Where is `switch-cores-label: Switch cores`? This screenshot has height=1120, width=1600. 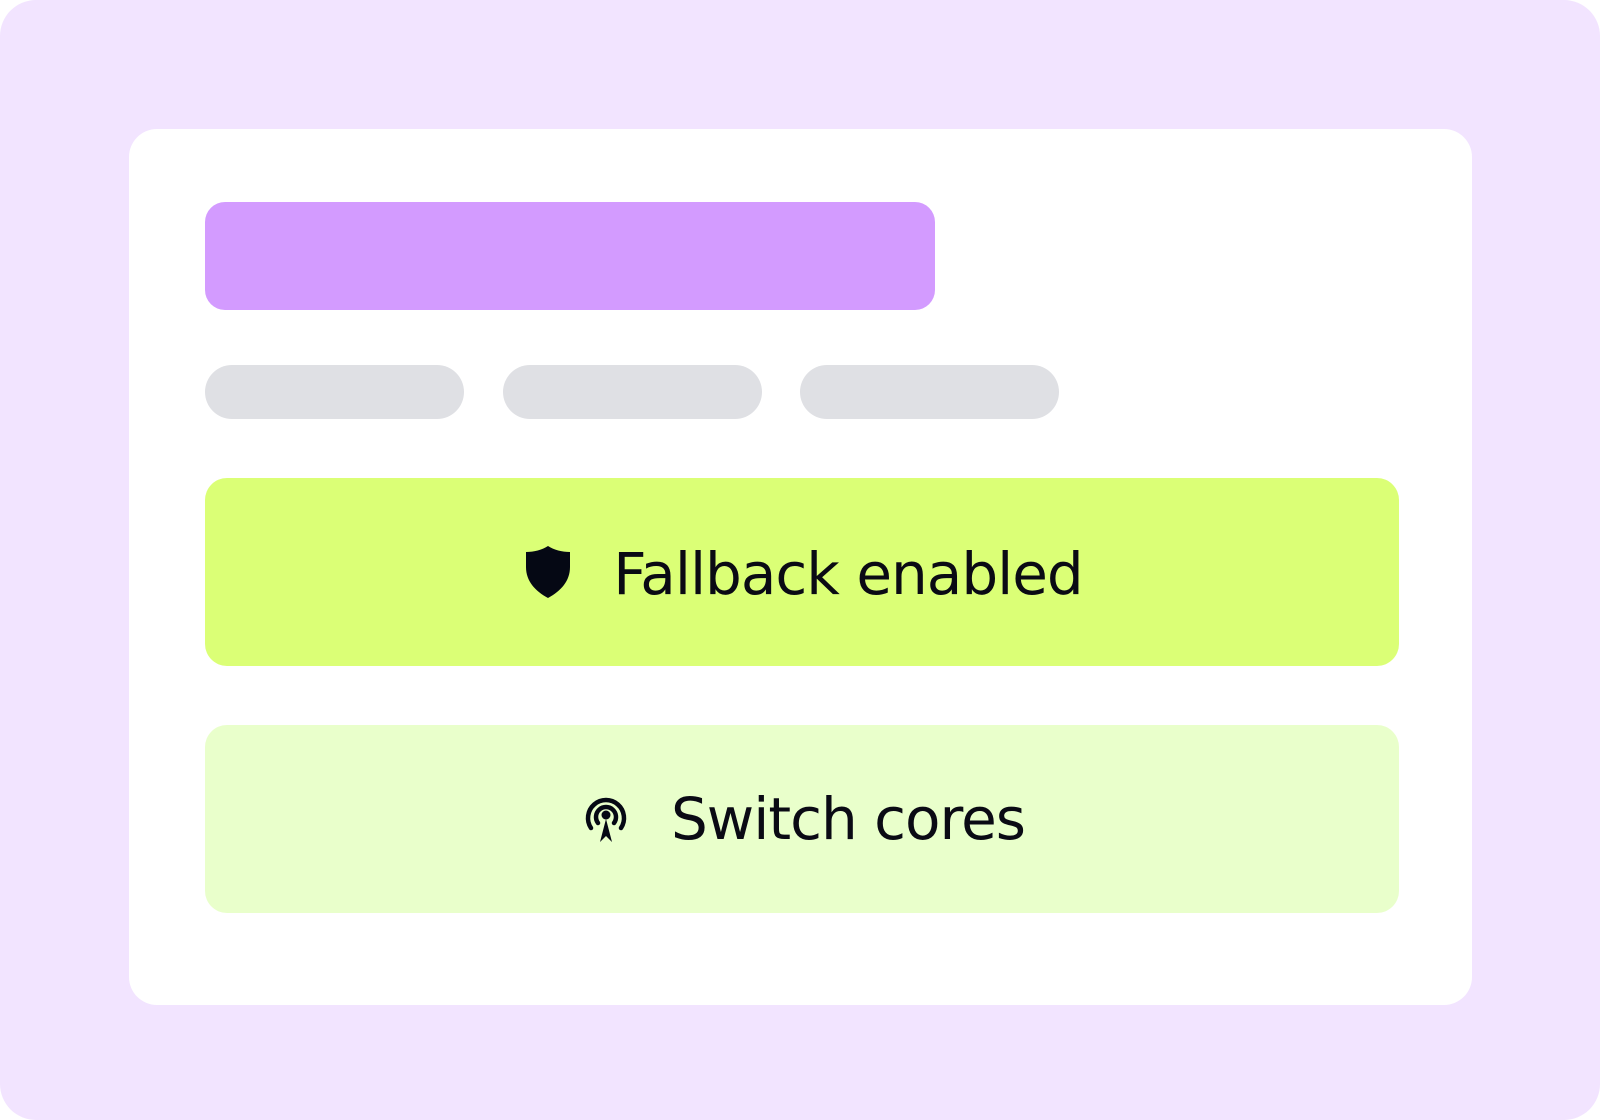 switch-cores-label: Switch cores is located at coordinates (848, 819).